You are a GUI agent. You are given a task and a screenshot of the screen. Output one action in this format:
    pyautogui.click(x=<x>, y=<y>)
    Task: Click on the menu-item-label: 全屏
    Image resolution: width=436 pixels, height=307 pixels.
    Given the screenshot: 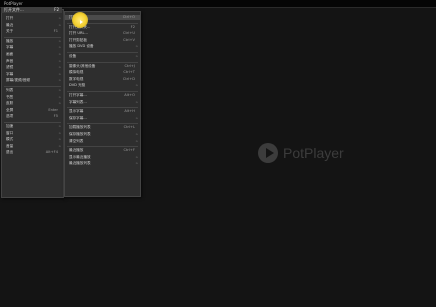 What is the action you would take?
    pyautogui.click(x=10, y=109)
    